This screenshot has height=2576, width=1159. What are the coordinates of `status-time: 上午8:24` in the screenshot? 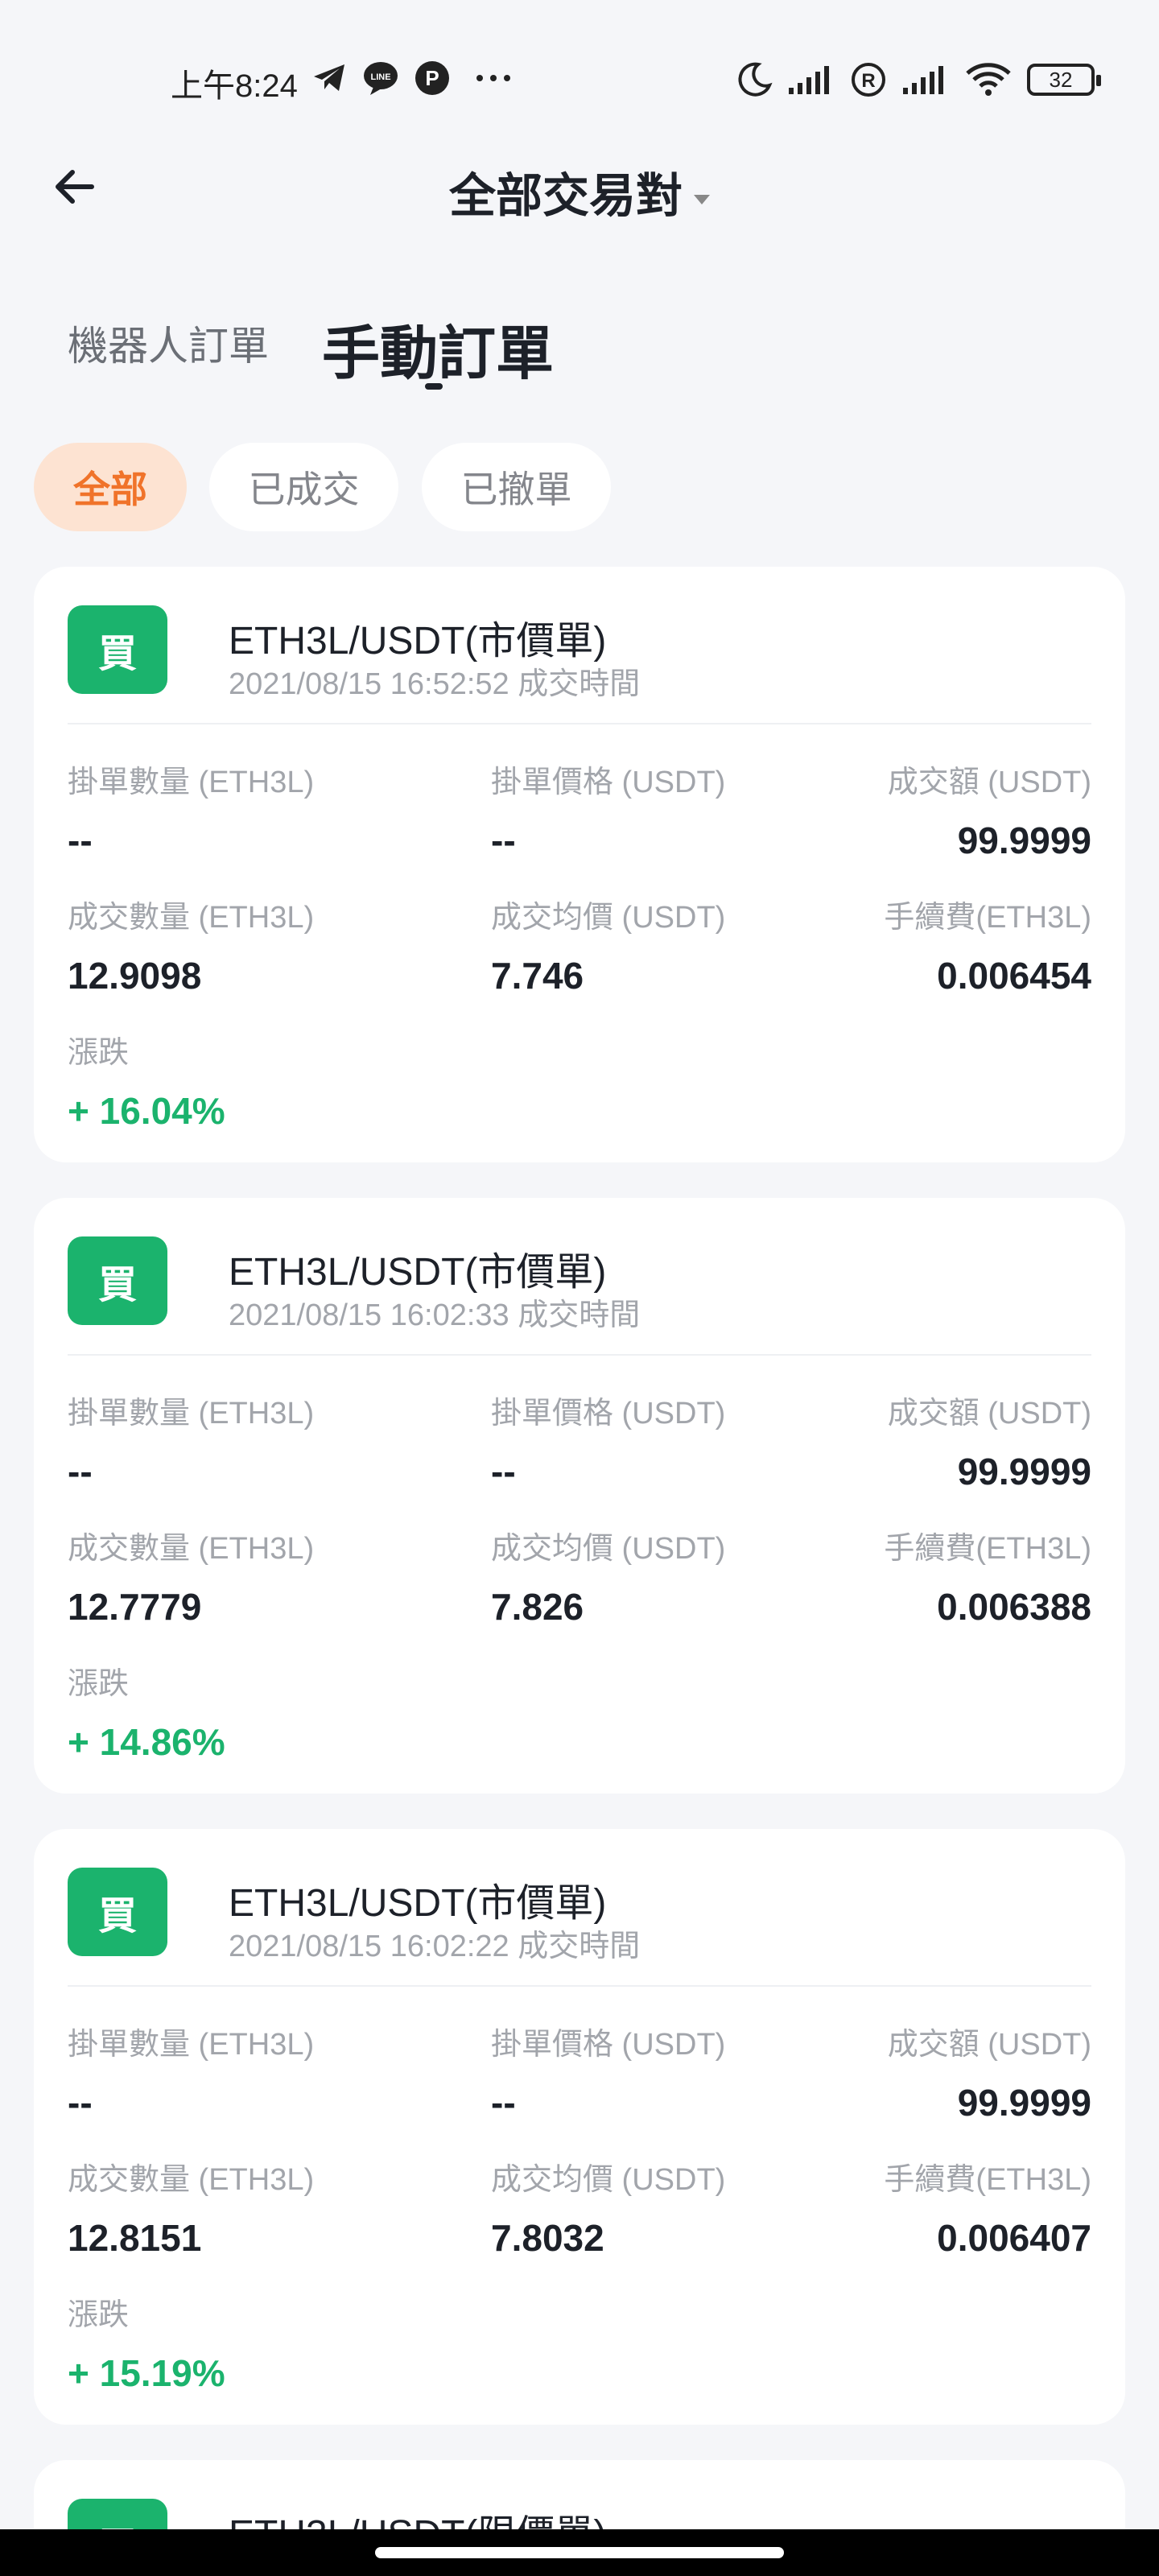 It's located at (234, 86).